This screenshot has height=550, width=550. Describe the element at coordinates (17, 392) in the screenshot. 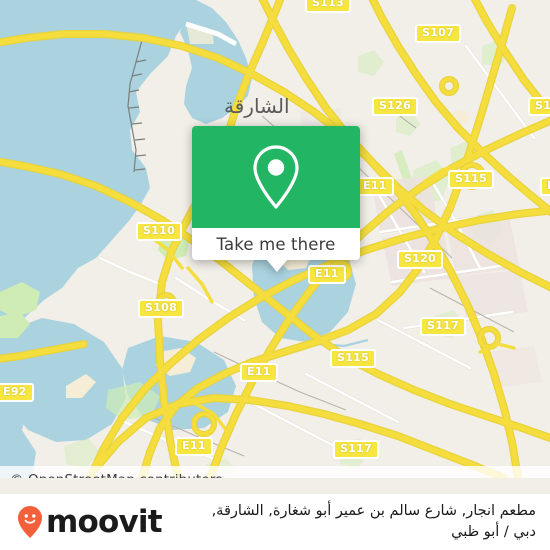

I see `road-shield: E92` at that location.